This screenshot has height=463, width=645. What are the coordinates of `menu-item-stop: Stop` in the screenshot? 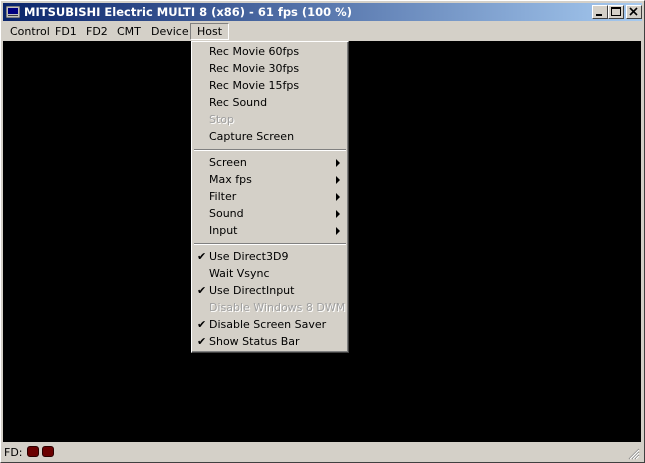 It's located at (270, 119).